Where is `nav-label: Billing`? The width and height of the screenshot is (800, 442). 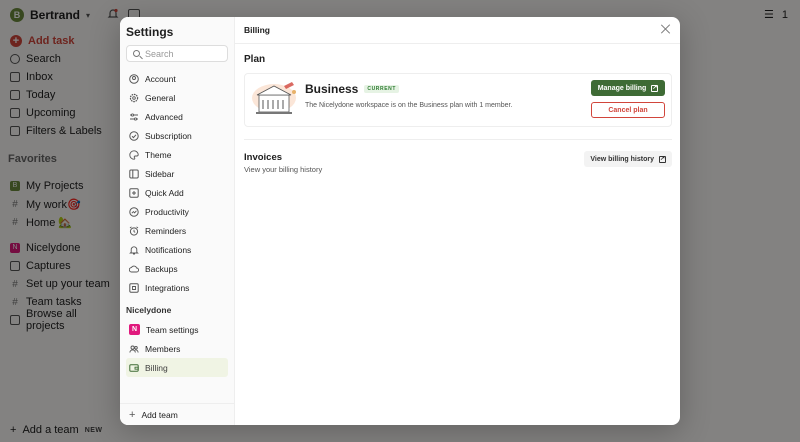
nav-label: Billing is located at coordinates (156, 367).